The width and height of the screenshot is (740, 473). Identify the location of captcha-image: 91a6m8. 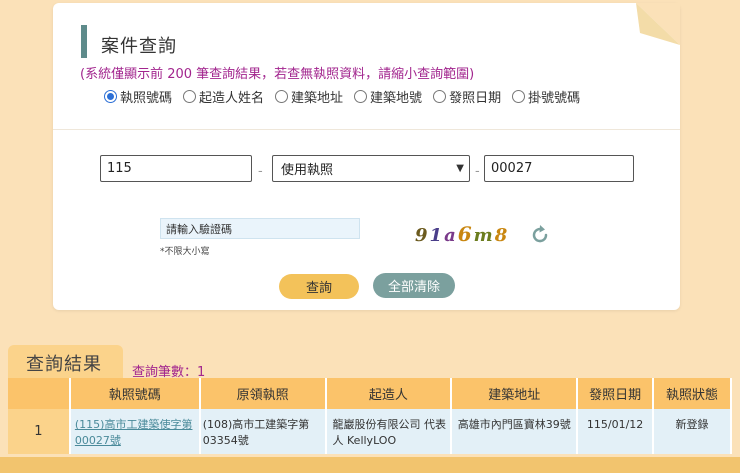
(462, 234).